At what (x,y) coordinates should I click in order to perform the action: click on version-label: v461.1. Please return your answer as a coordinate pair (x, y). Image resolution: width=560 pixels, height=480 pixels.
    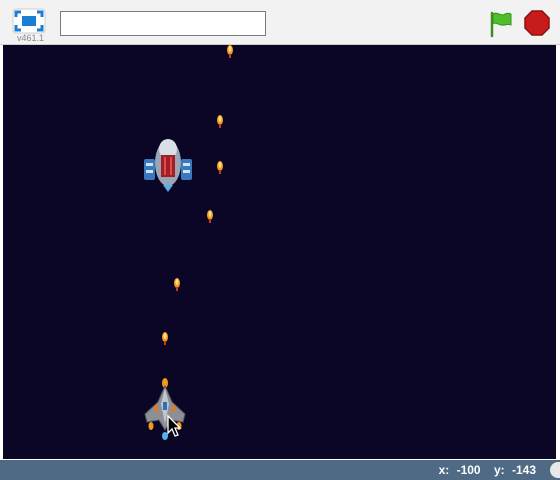
    Looking at the image, I should click on (31, 38).